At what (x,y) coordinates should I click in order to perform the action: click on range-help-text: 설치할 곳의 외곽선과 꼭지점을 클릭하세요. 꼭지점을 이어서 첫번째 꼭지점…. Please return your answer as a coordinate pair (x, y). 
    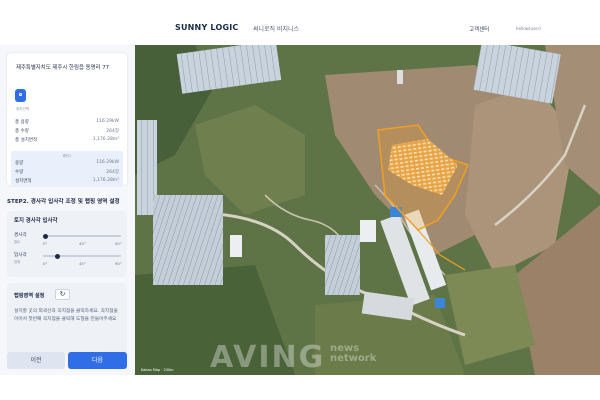
    Looking at the image, I should click on (66, 315).